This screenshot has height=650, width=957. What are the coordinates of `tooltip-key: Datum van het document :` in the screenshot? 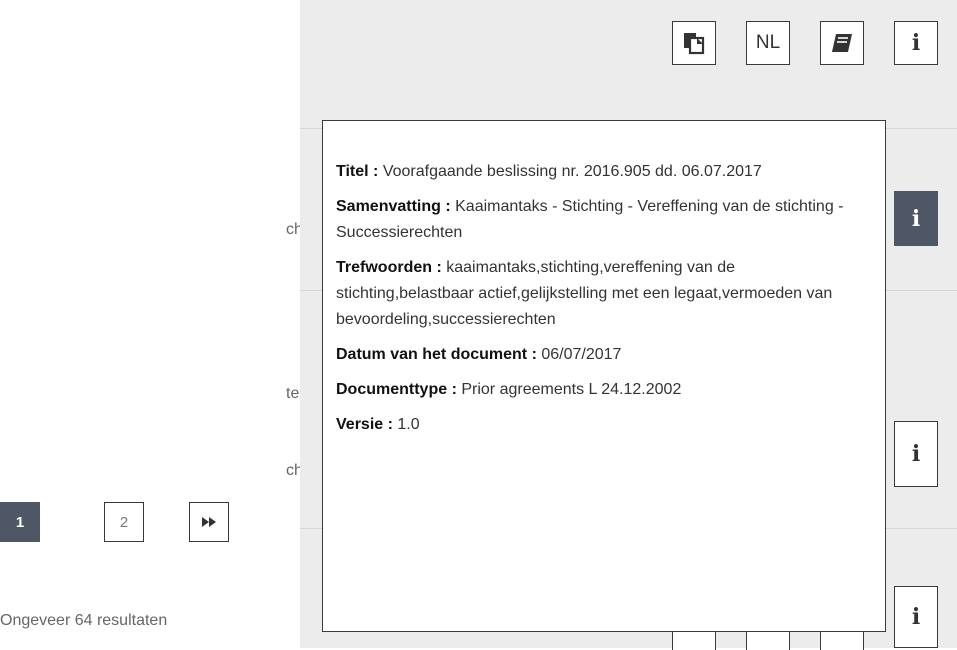 It's located at (436, 354).